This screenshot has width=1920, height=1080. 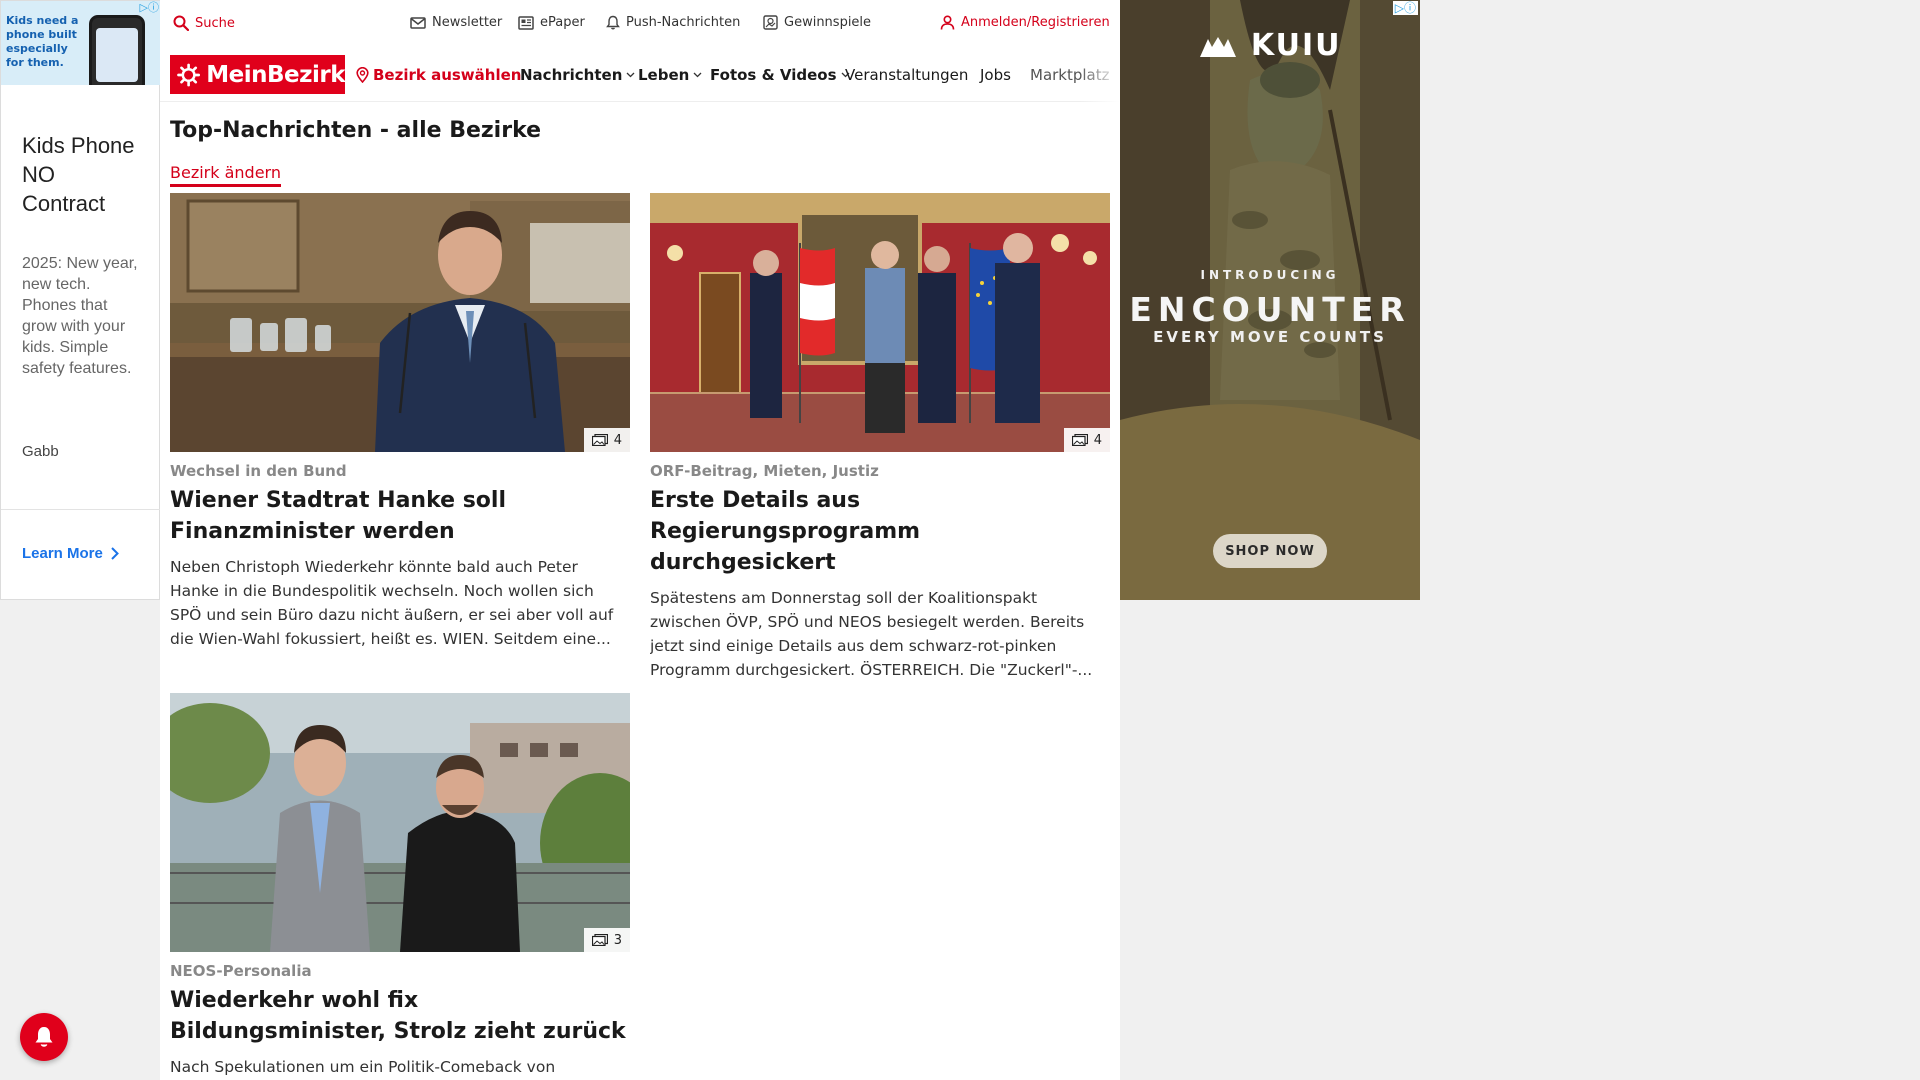 I want to click on nav-label: Leben, so click(x=664, y=75).